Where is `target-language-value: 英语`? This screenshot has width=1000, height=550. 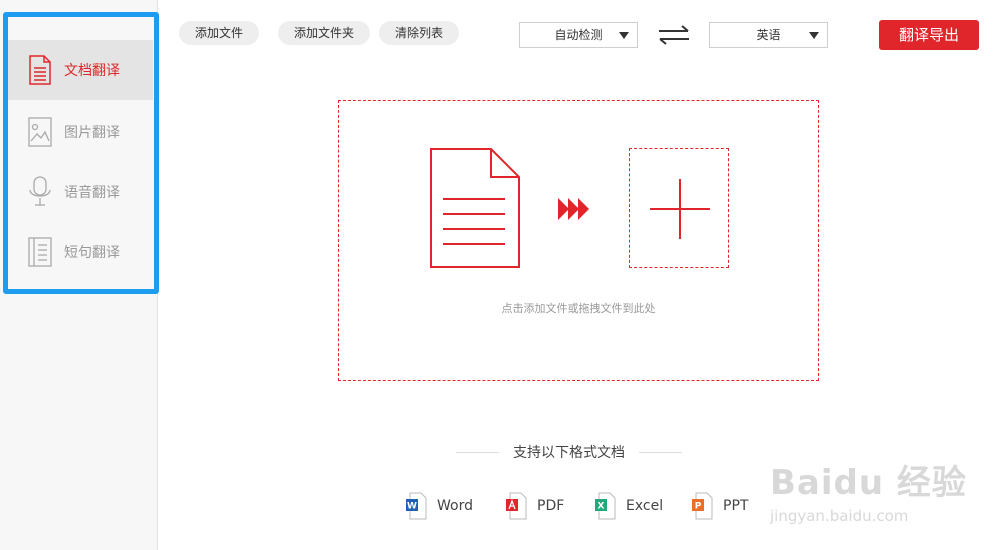 target-language-value: 英语 is located at coordinates (768, 35).